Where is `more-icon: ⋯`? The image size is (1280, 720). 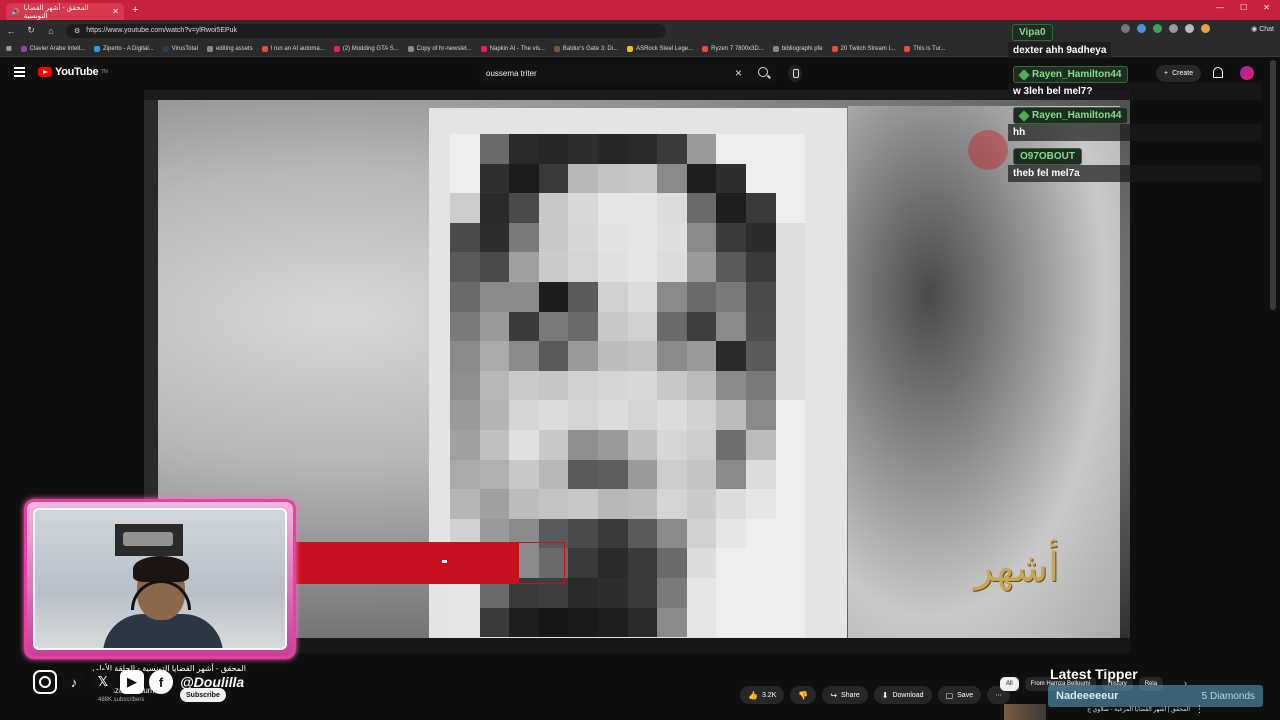 more-icon: ⋯ is located at coordinates (999, 695).